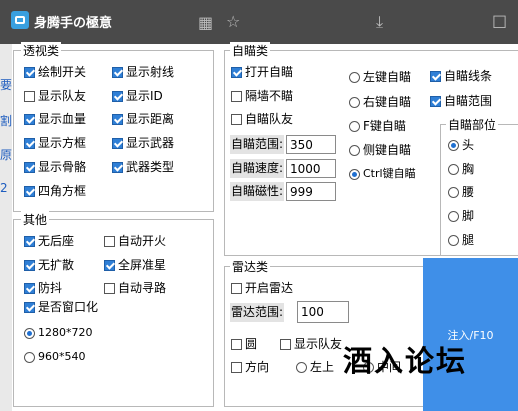 Image resolution: width=518 pixels, height=411 pixels. I want to click on star-icon: ☆, so click(233, 21).